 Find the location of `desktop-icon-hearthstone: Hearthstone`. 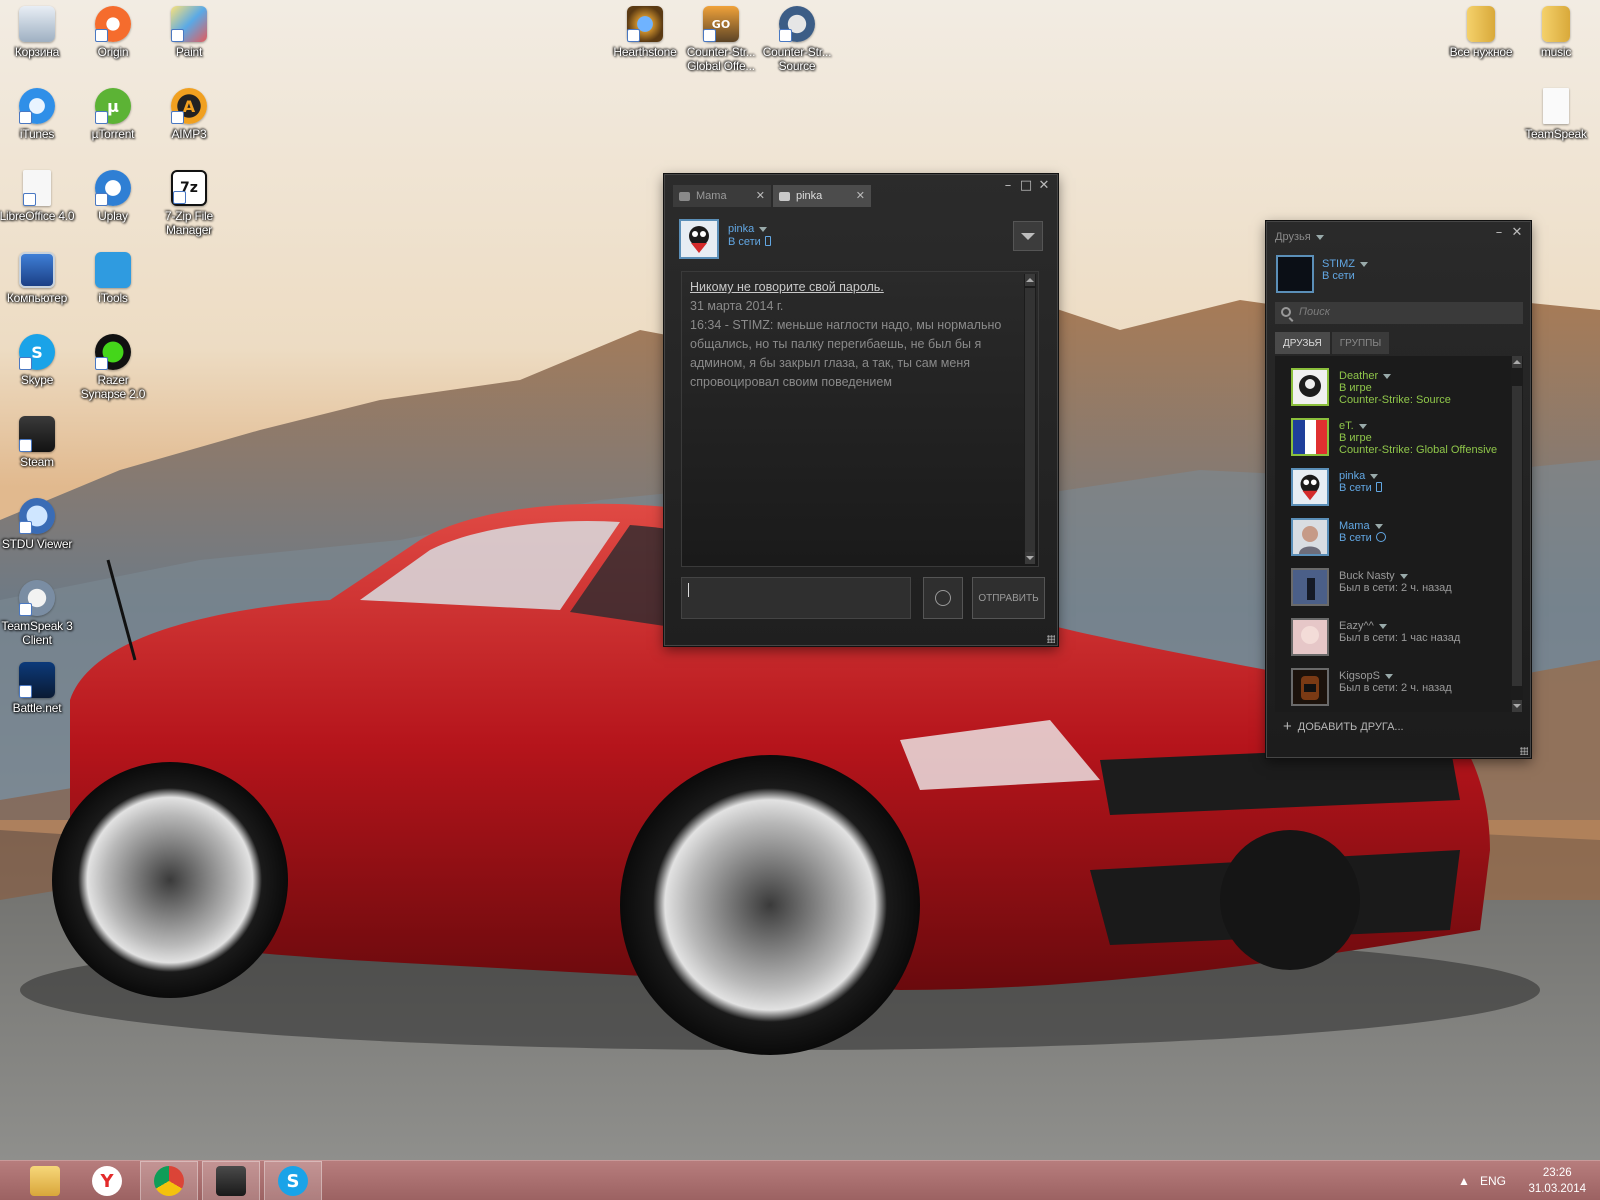

desktop-icon-hearthstone: Hearthstone is located at coordinates (645, 31).